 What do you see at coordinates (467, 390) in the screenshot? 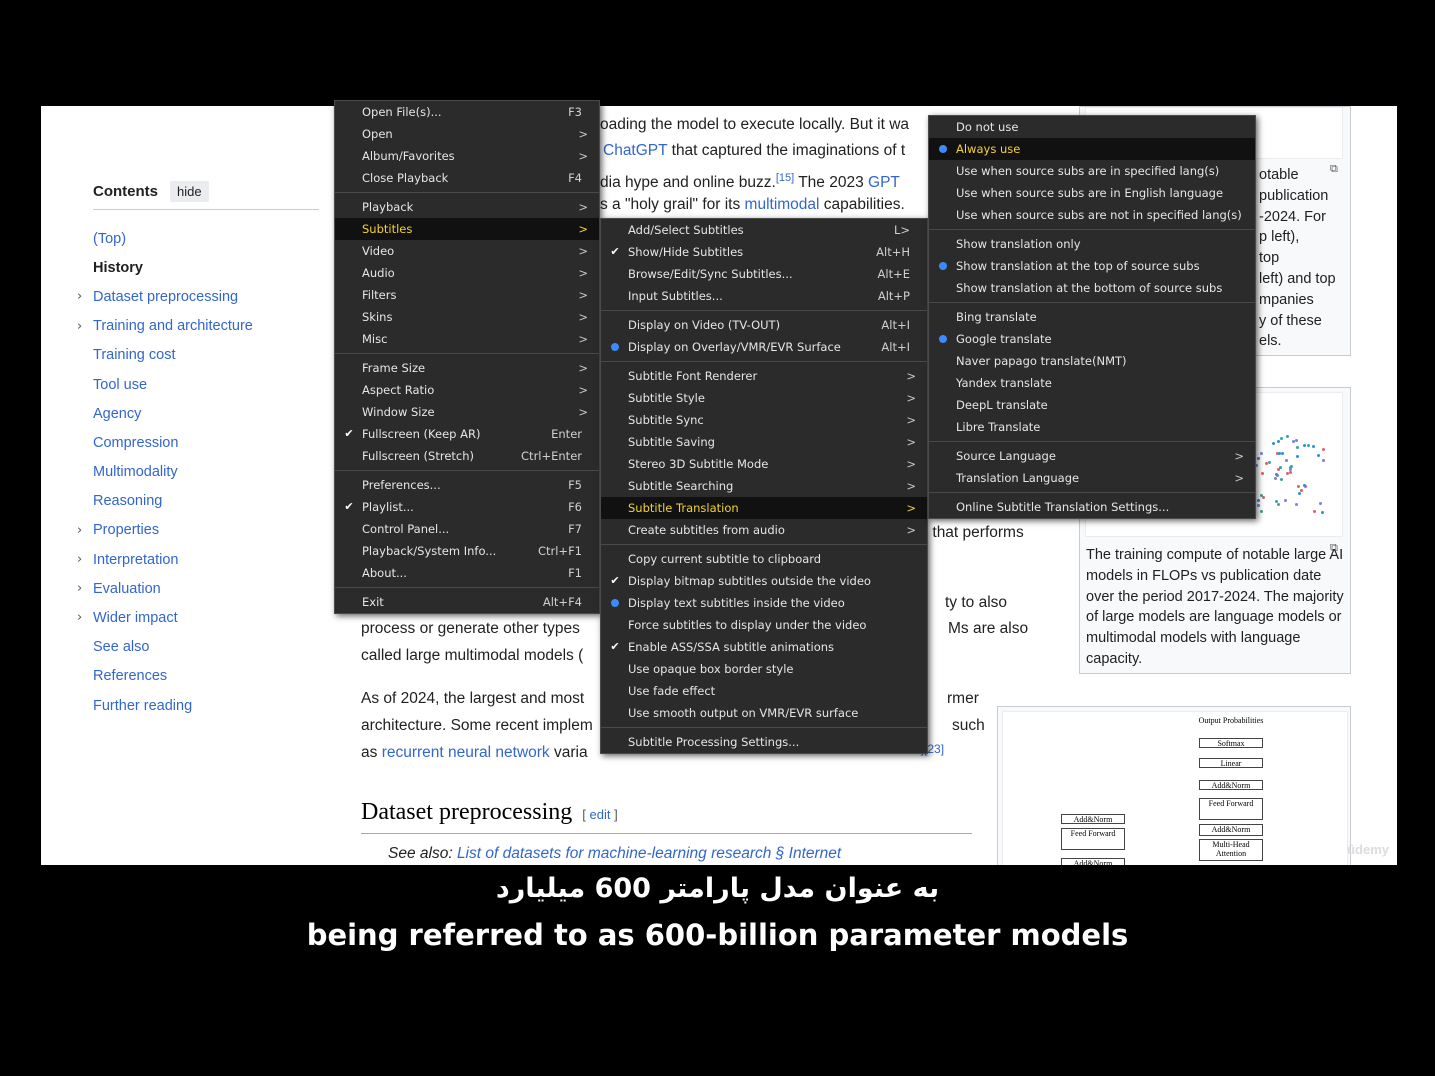
I see `menu-item-aspect-ratio: Aspect Ratio >` at bounding box center [467, 390].